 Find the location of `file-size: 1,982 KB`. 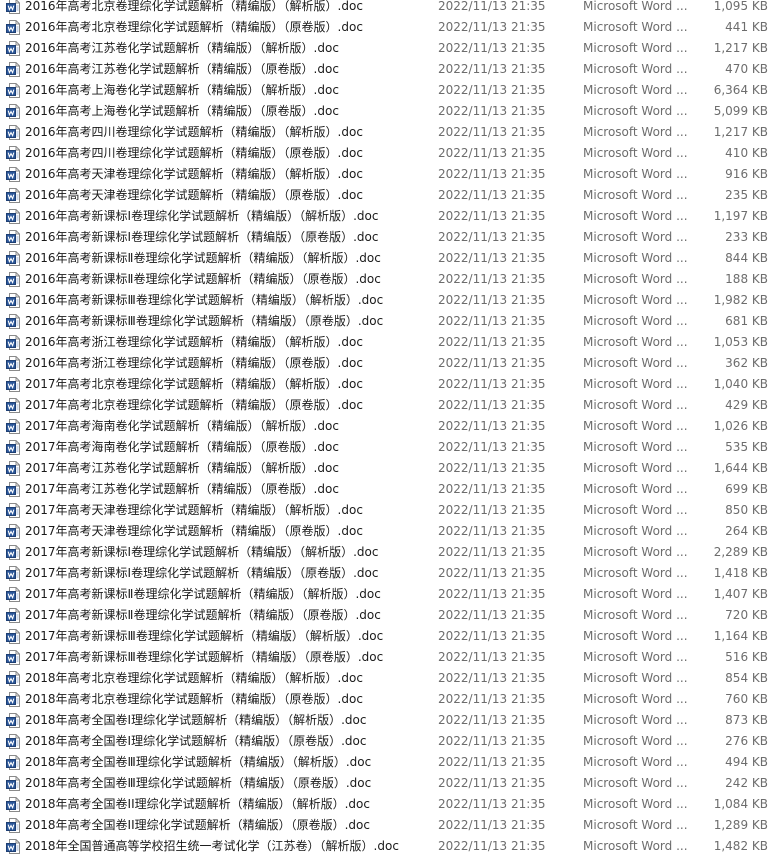

file-size: 1,982 KB is located at coordinates (740, 300).